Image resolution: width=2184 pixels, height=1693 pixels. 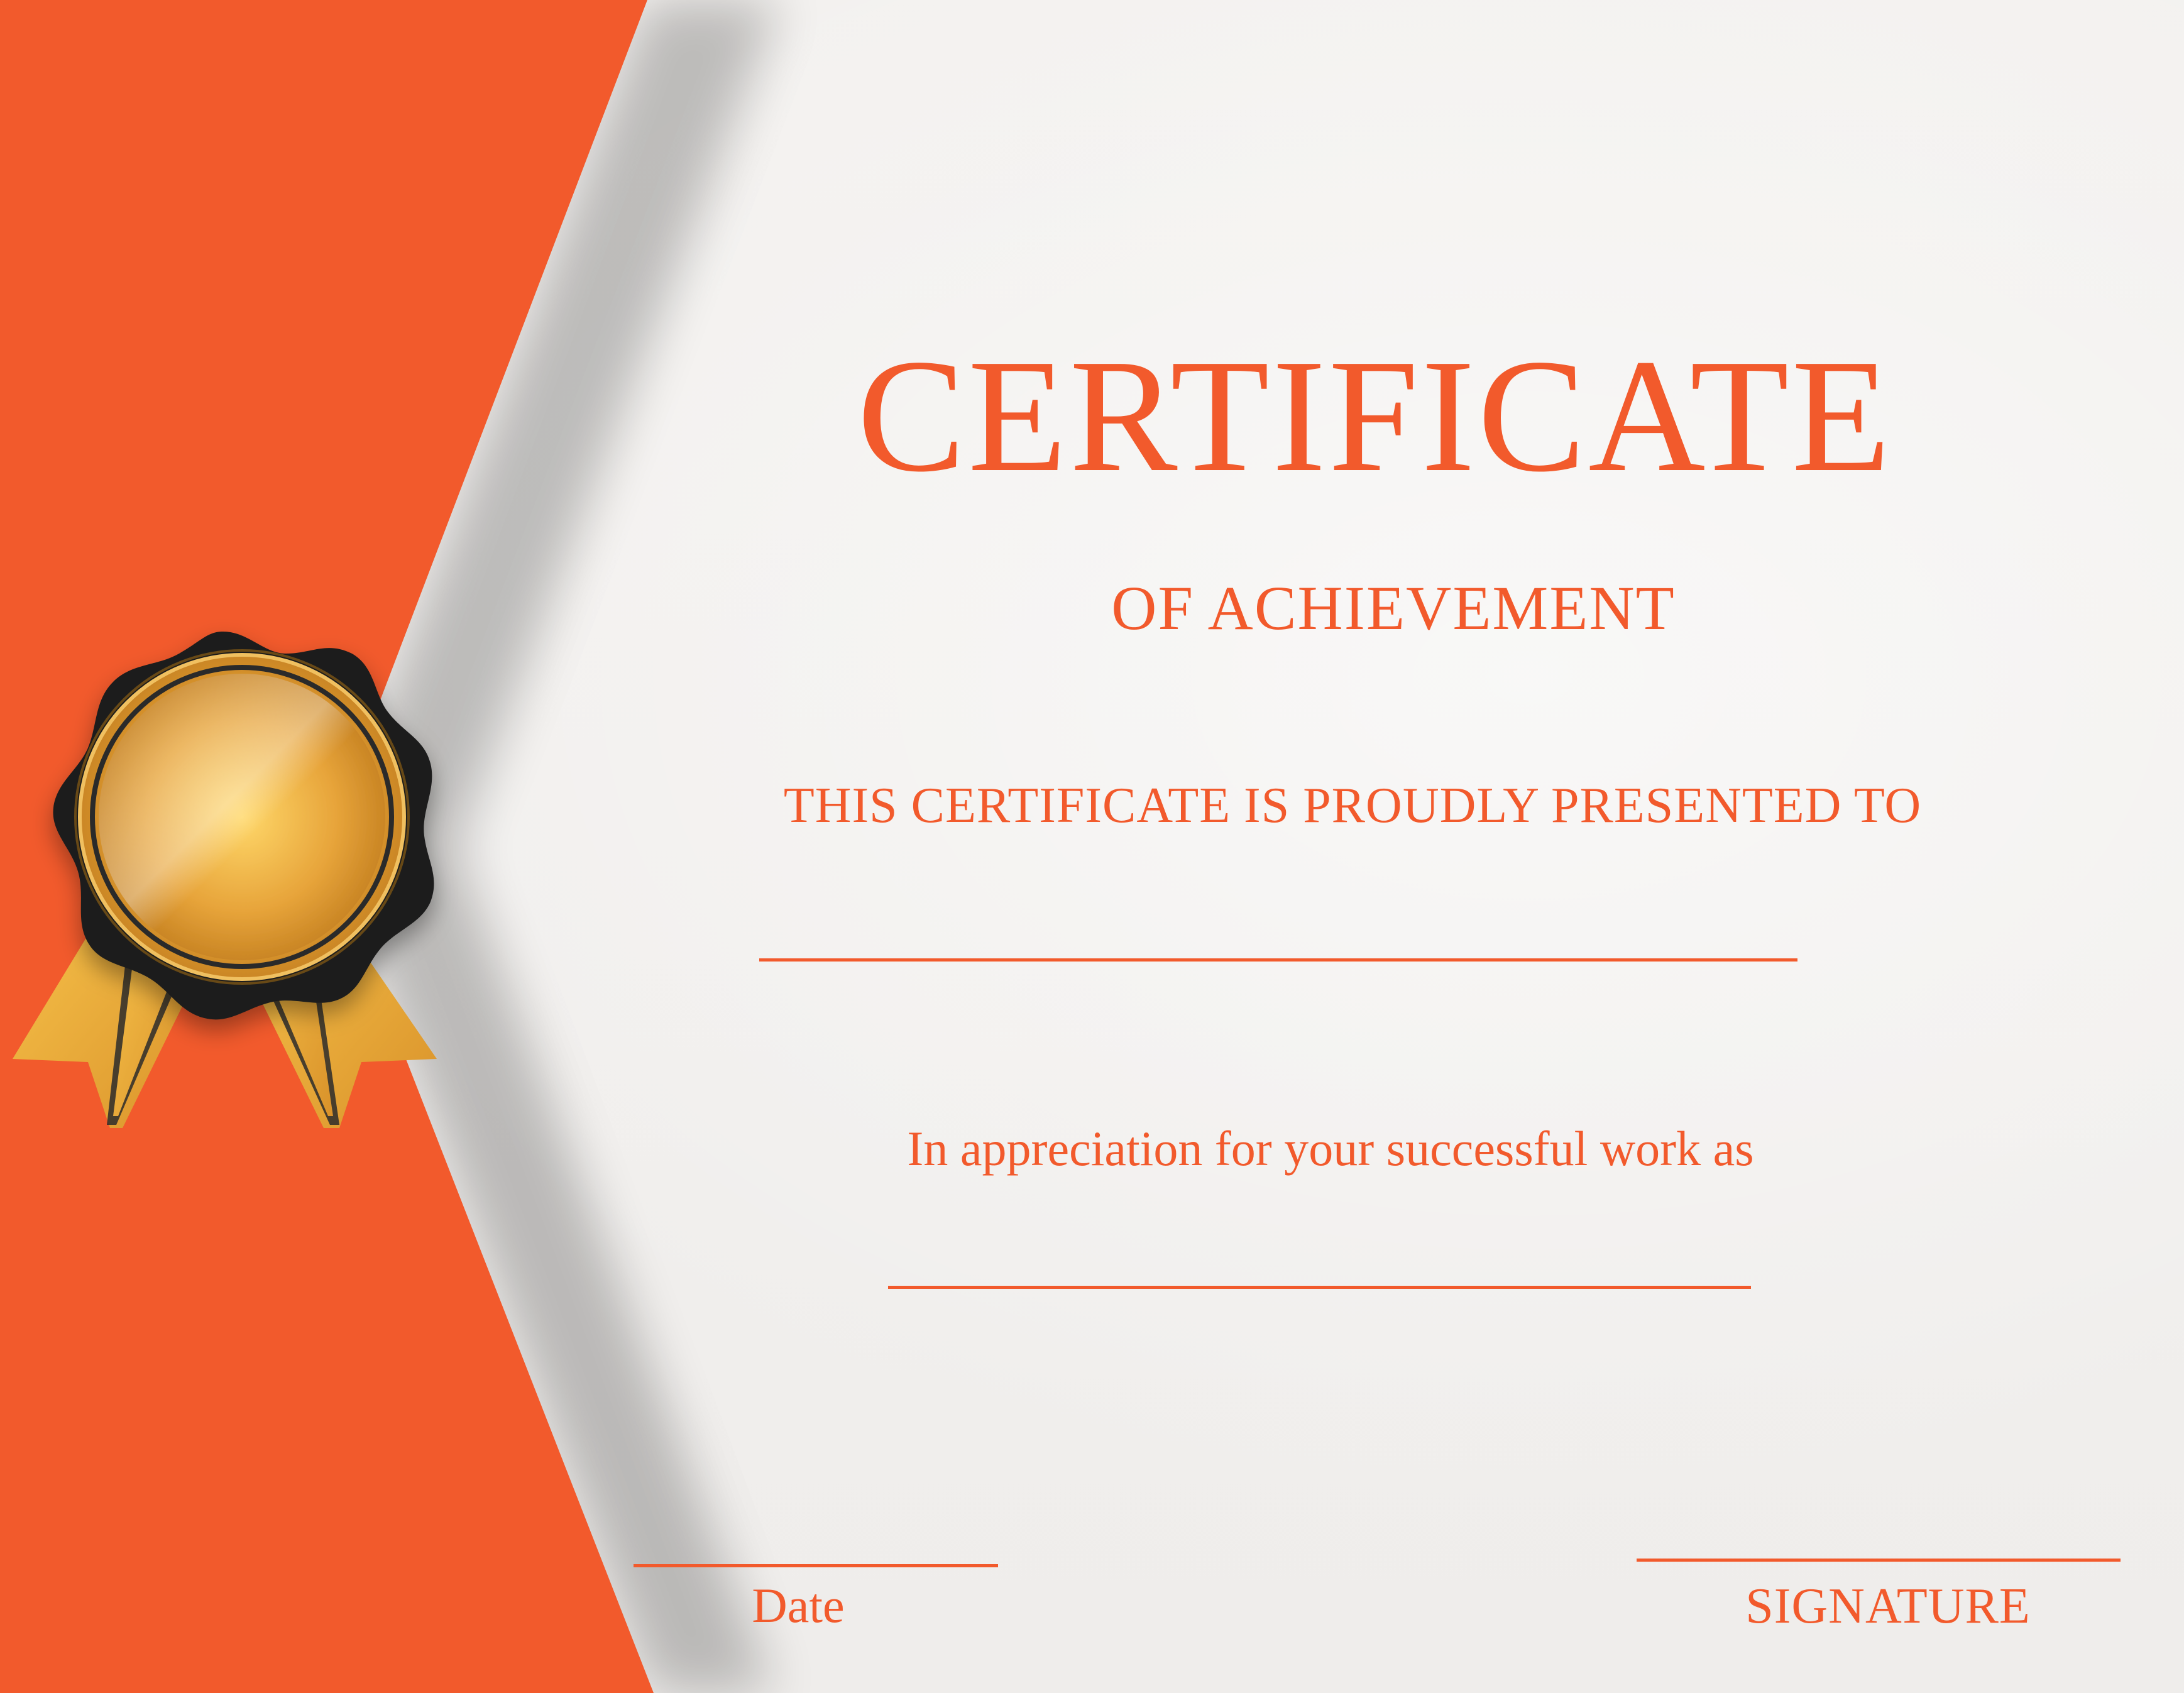 What do you see at coordinates (243, 826) in the screenshot?
I see `seal-medal` at bounding box center [243, 826].